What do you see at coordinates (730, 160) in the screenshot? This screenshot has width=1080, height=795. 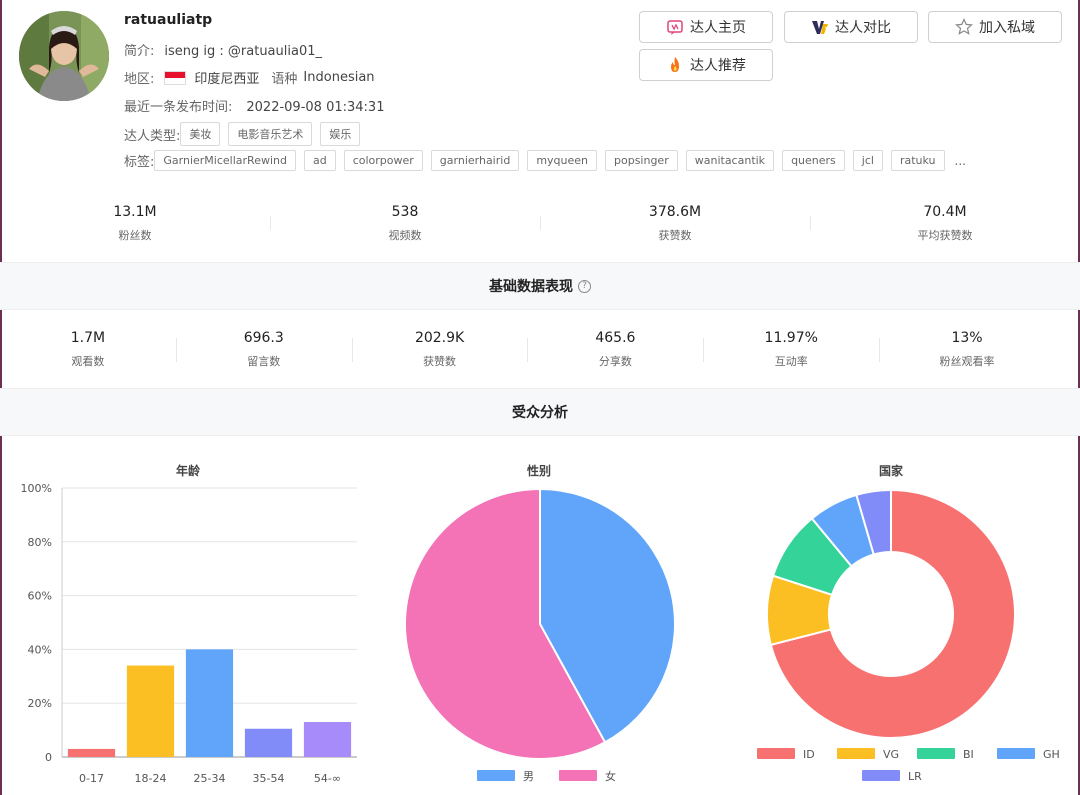 I see `tag-chip: wanitacantik` at bounding box center [730, 160].